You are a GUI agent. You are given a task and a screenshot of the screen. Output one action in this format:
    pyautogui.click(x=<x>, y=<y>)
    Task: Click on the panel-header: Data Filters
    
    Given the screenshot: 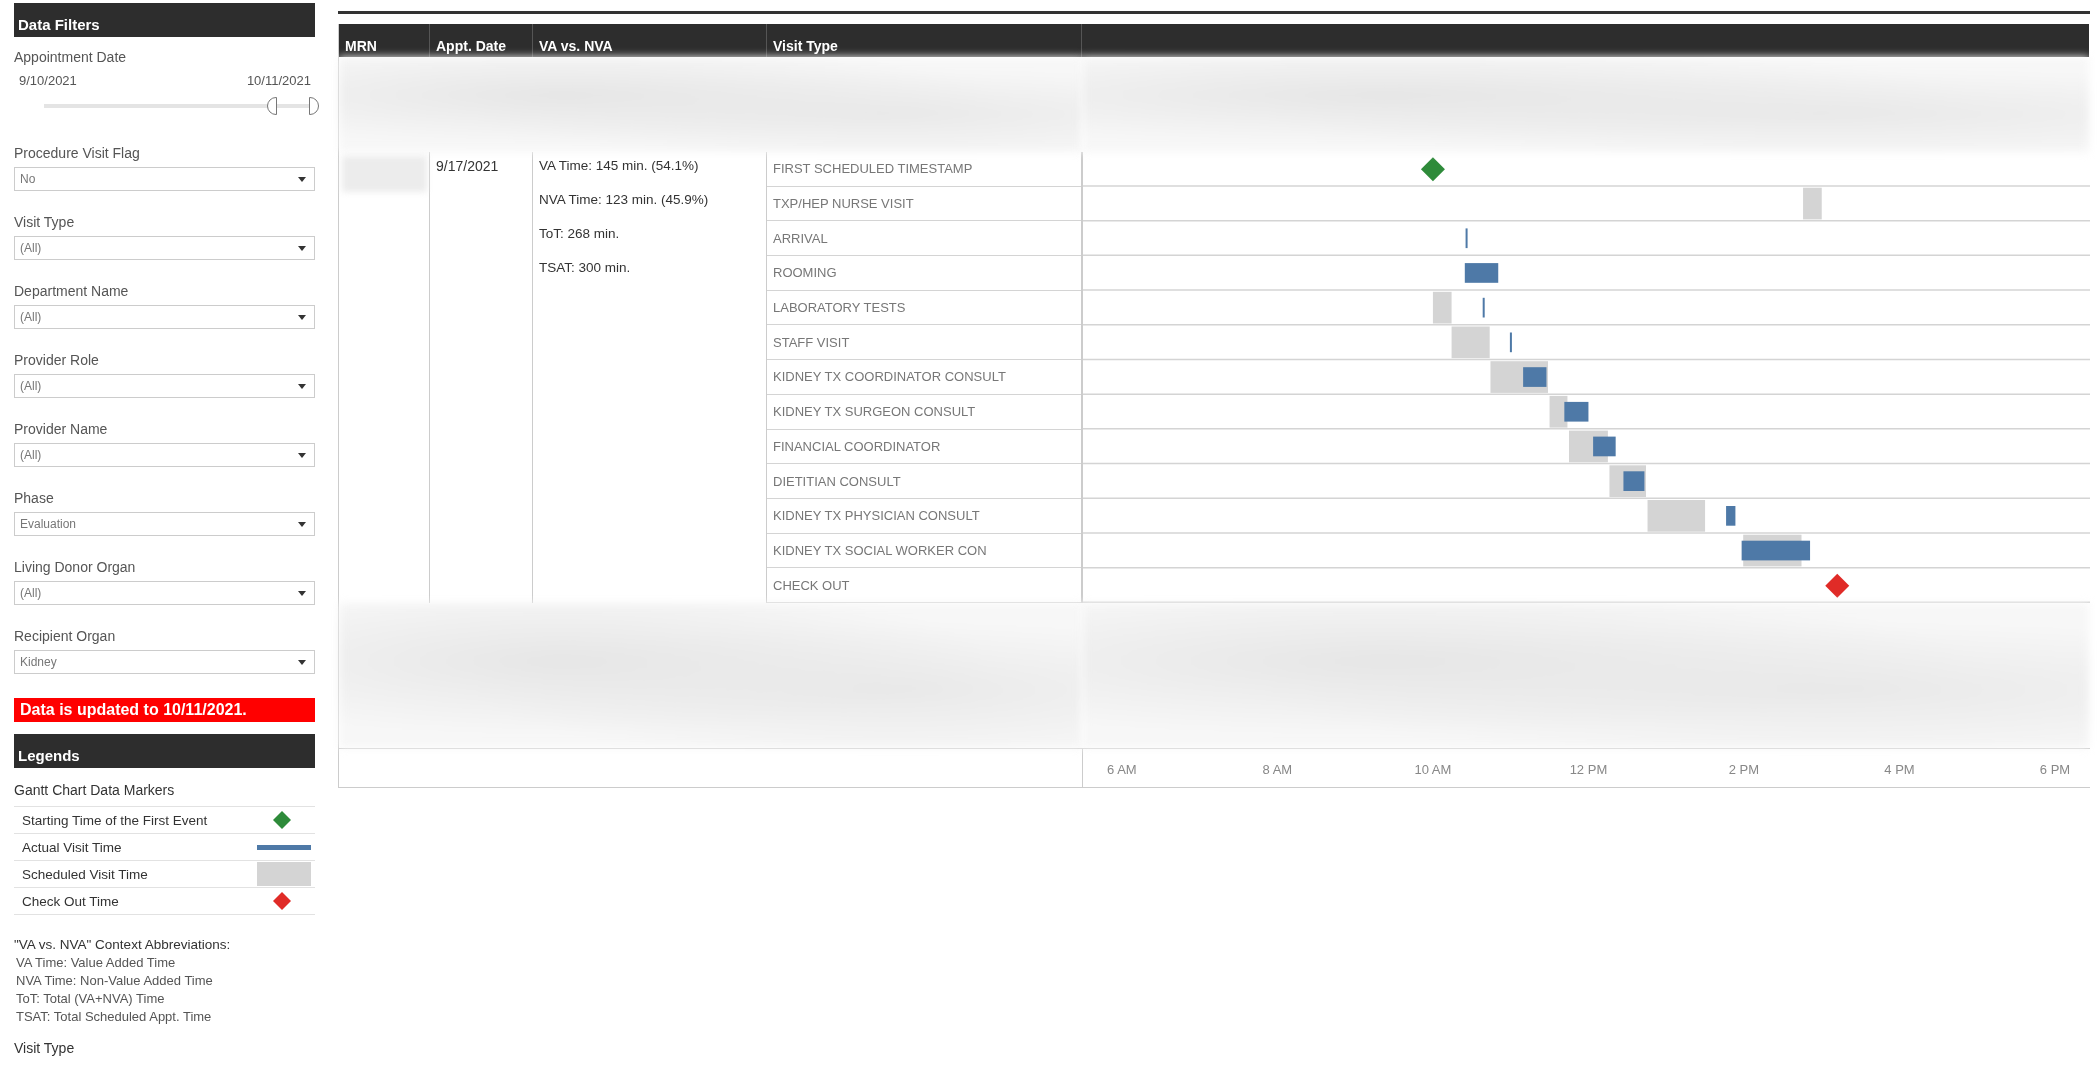 What is the action you would take?
    pyautogui.click(x=164, y=20)
    